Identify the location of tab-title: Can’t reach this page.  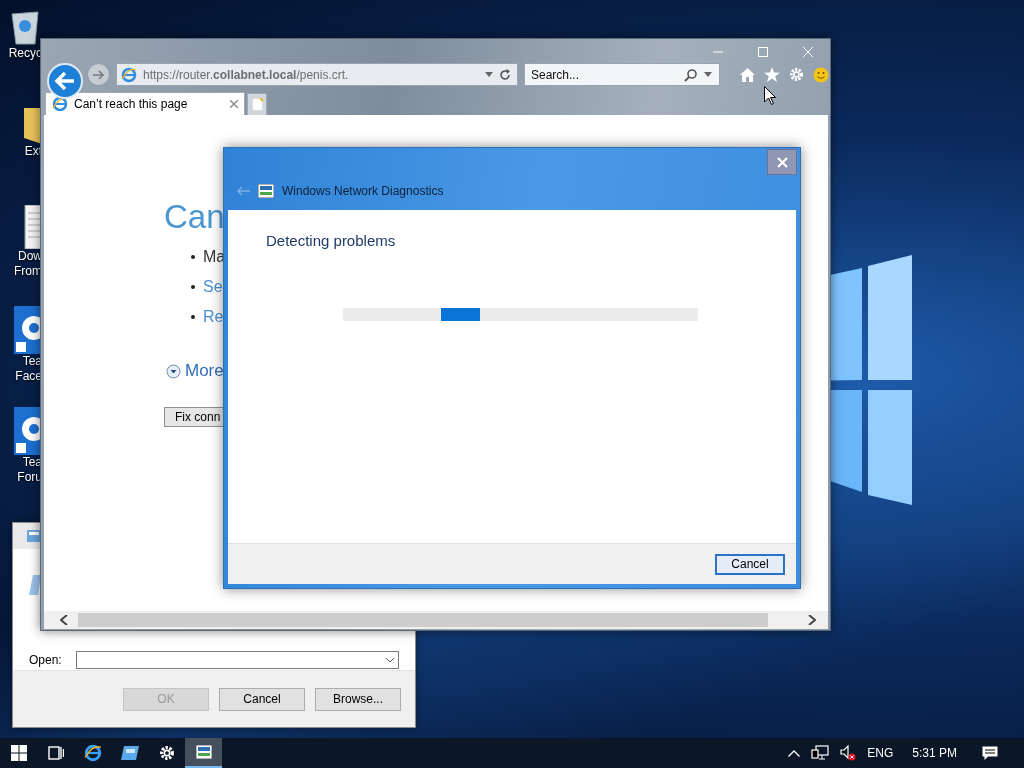
(131, 104).